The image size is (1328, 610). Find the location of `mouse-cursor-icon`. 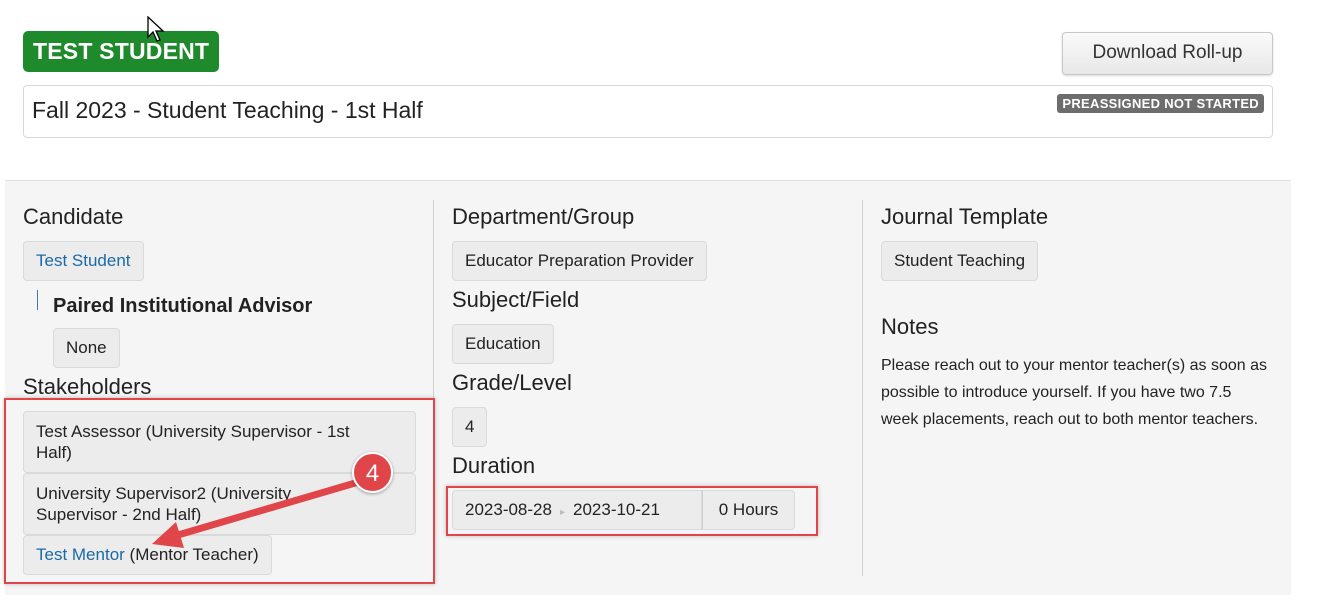

mouse-cursor-icon is located at coordinates (156, 29).